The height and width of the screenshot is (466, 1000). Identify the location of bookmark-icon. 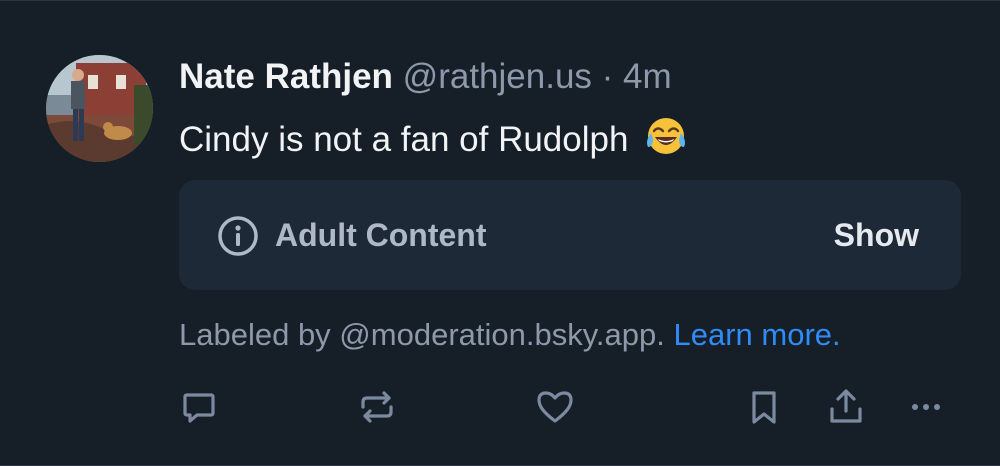
(764, 407).